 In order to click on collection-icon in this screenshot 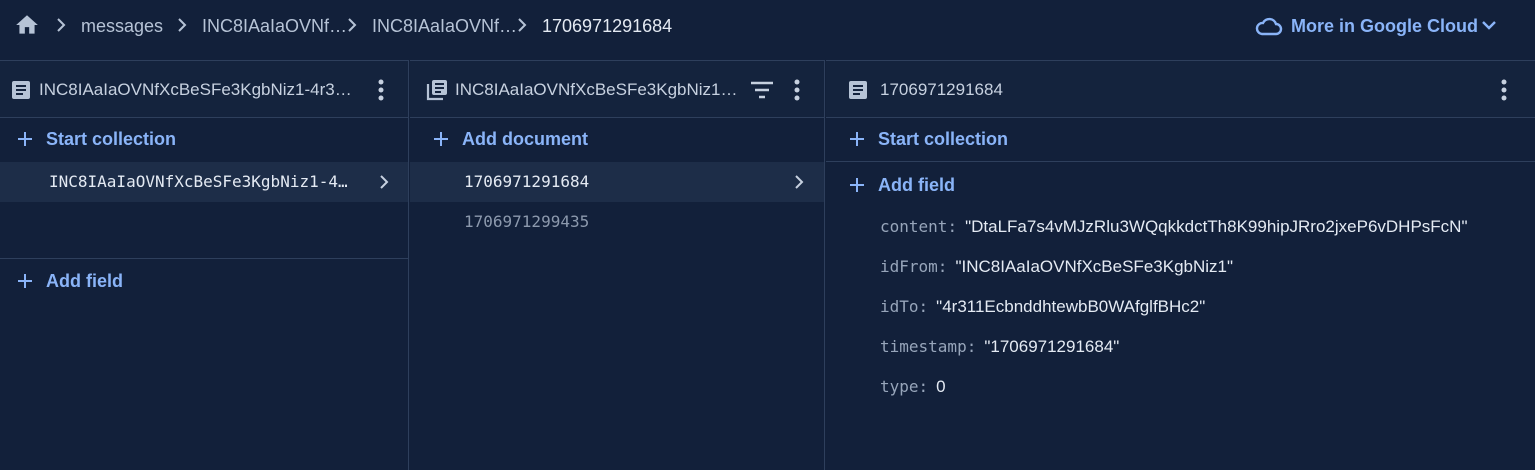, I will do `click(436, 90)`.